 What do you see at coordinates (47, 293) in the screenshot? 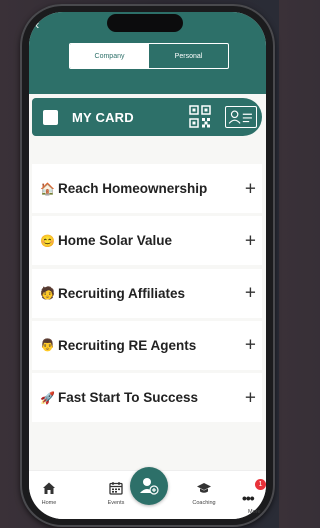
I see `person-icon: 🧑` at bounding box center [47, 293].